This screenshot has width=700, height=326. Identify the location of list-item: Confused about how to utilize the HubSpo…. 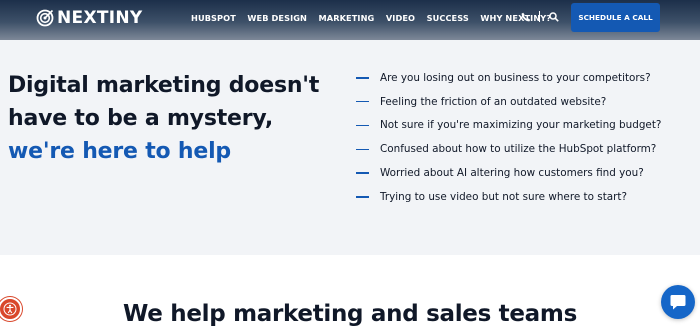
(508, 149).